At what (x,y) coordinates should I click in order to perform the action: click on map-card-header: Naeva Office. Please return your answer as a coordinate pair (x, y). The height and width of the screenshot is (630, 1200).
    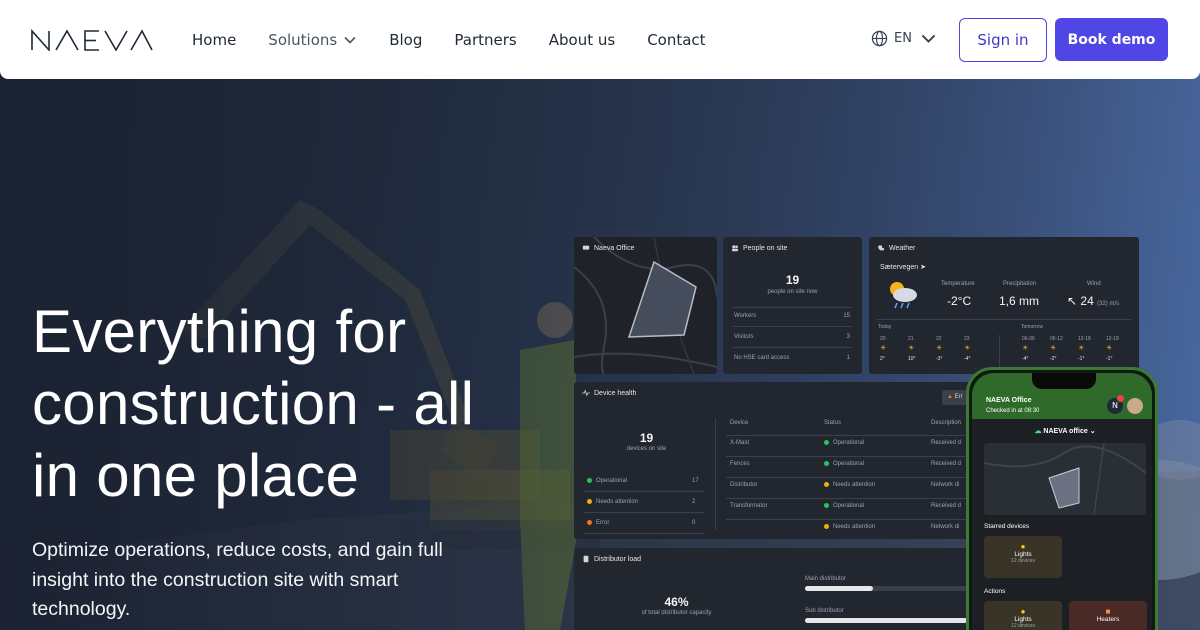
    Looking at the image, I should click on (608, 248).